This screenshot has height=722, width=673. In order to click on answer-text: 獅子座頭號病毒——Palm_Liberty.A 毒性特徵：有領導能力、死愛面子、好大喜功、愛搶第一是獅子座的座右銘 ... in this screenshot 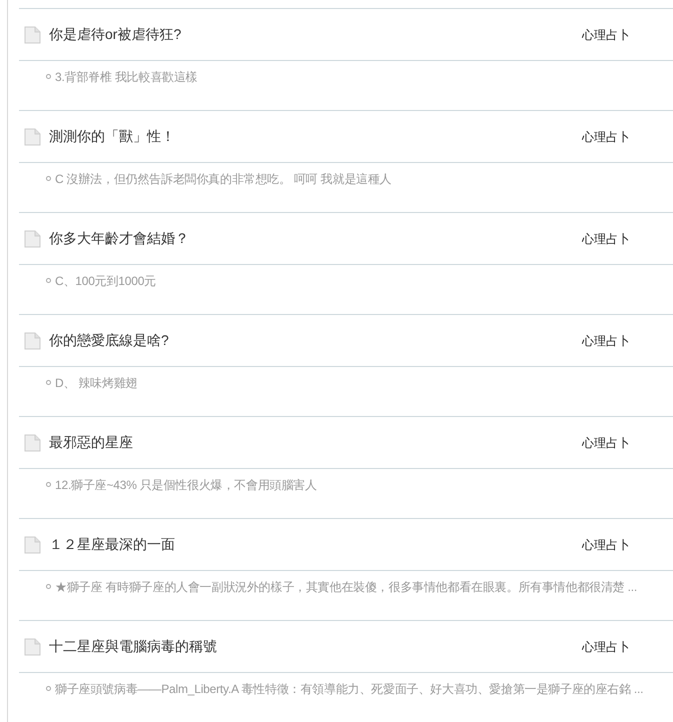, I will do `click(349, 689)`.